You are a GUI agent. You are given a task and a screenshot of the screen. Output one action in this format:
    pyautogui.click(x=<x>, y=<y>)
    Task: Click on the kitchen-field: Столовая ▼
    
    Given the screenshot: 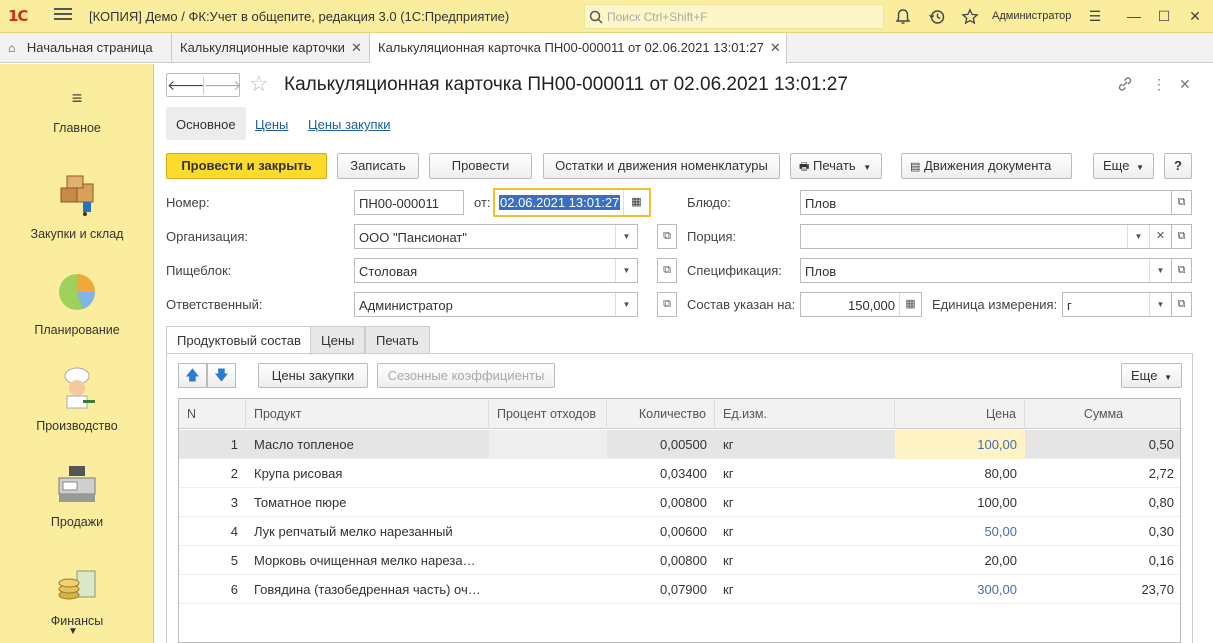 What is the action you would take?
    pyautogui.click(x=496, y=270)
    